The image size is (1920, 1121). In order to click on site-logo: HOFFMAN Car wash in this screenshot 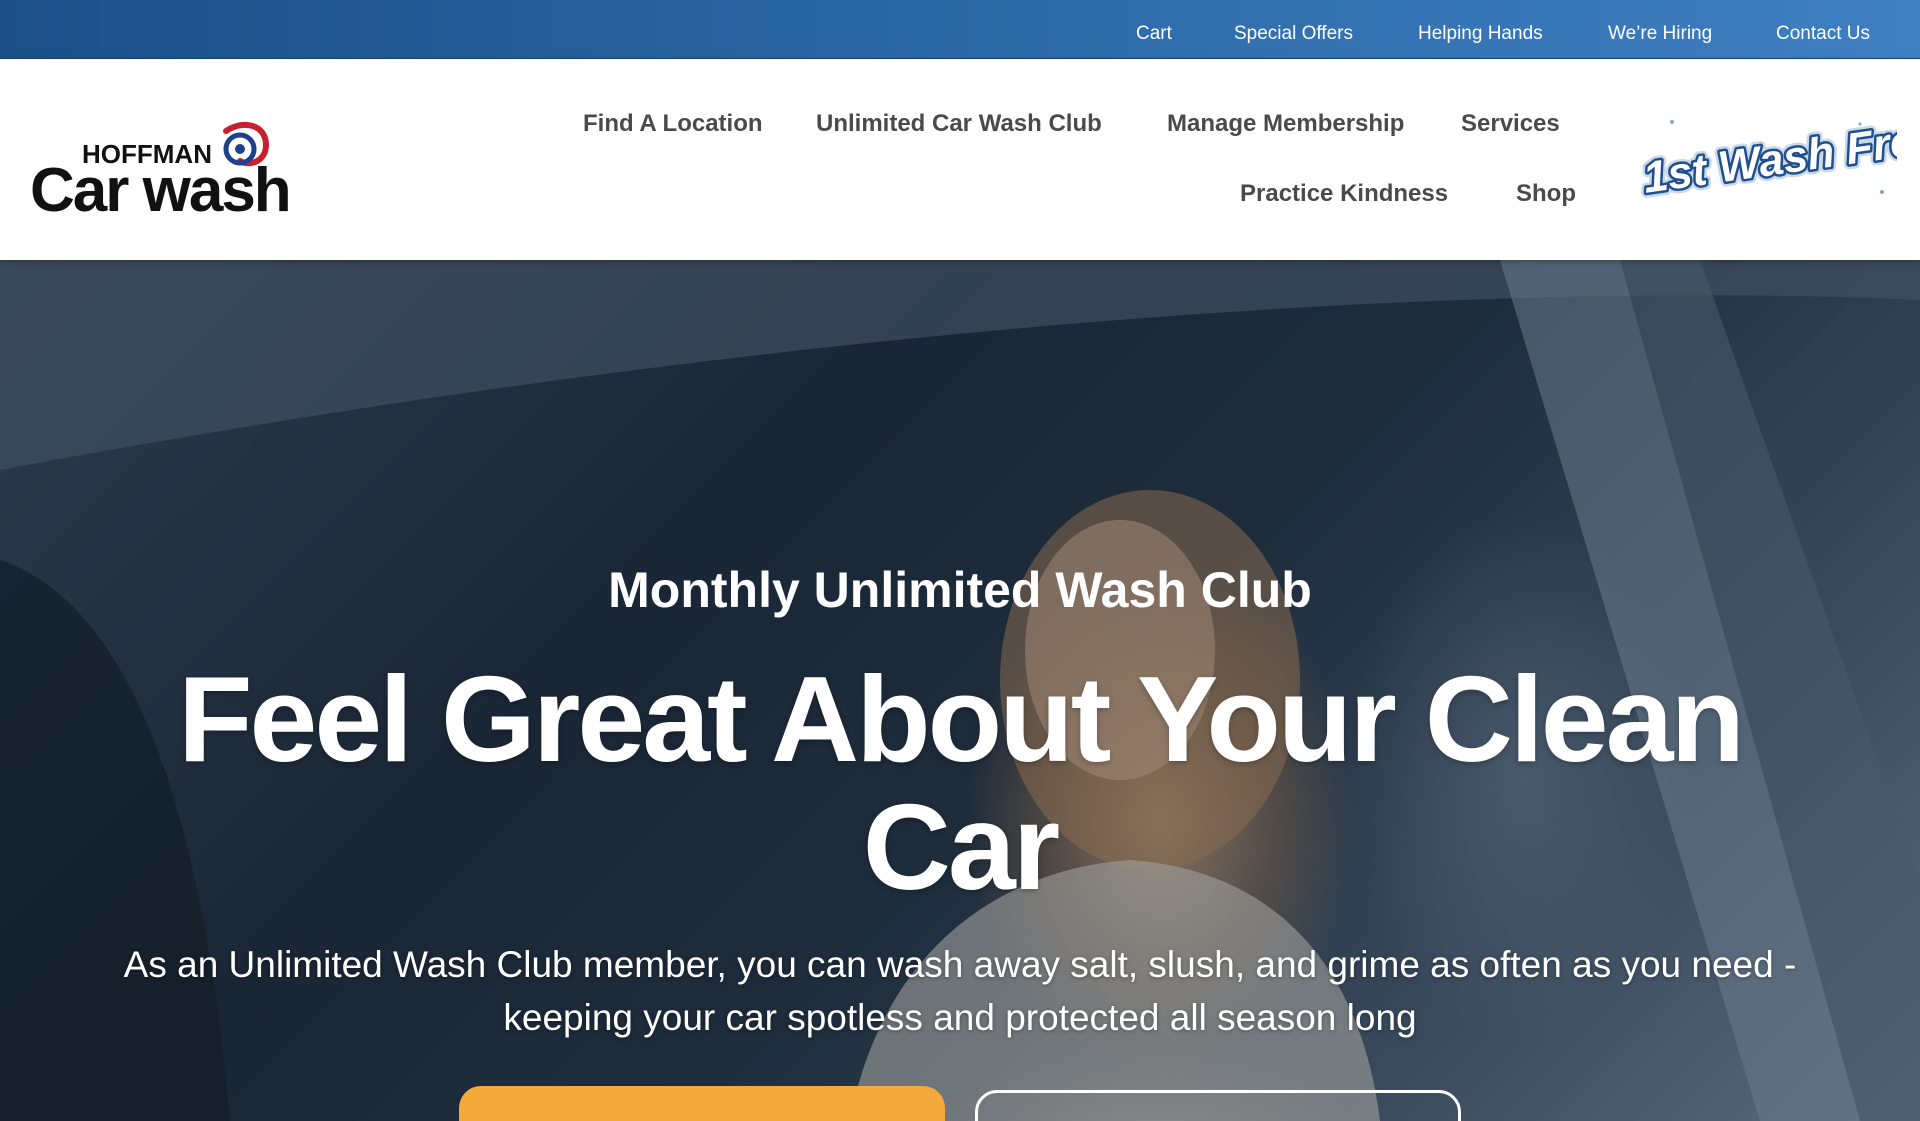, I will do `click(166, 166)`.